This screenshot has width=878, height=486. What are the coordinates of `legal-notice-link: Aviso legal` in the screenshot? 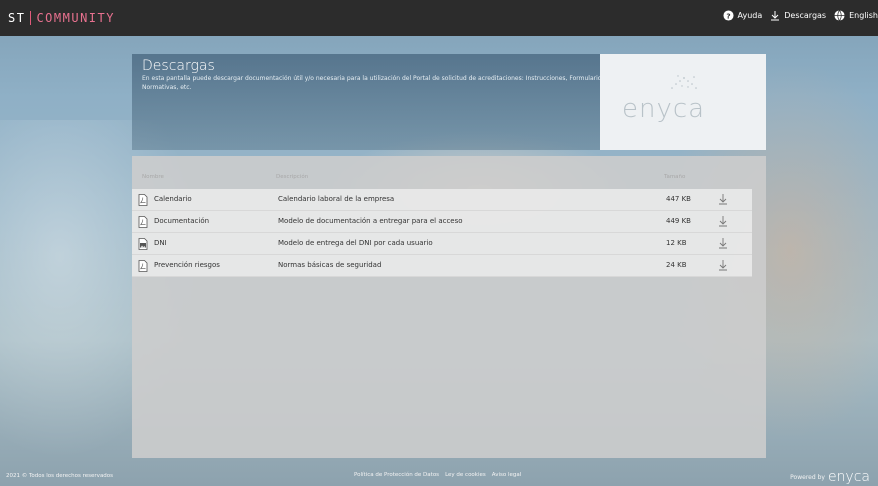 It's located at (507, 475).